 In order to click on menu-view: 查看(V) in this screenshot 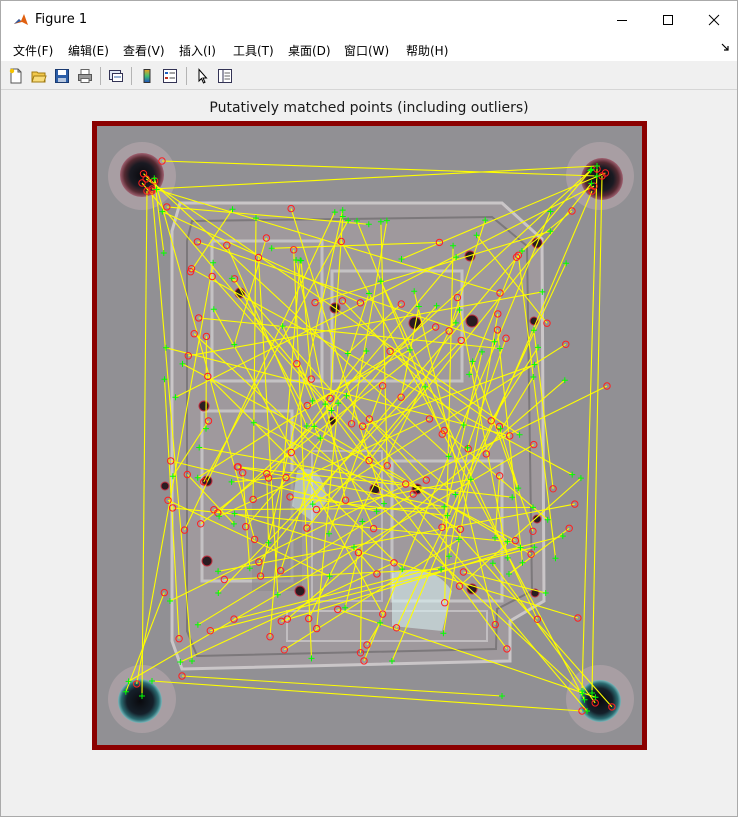, I will do `click(144, 50)`.